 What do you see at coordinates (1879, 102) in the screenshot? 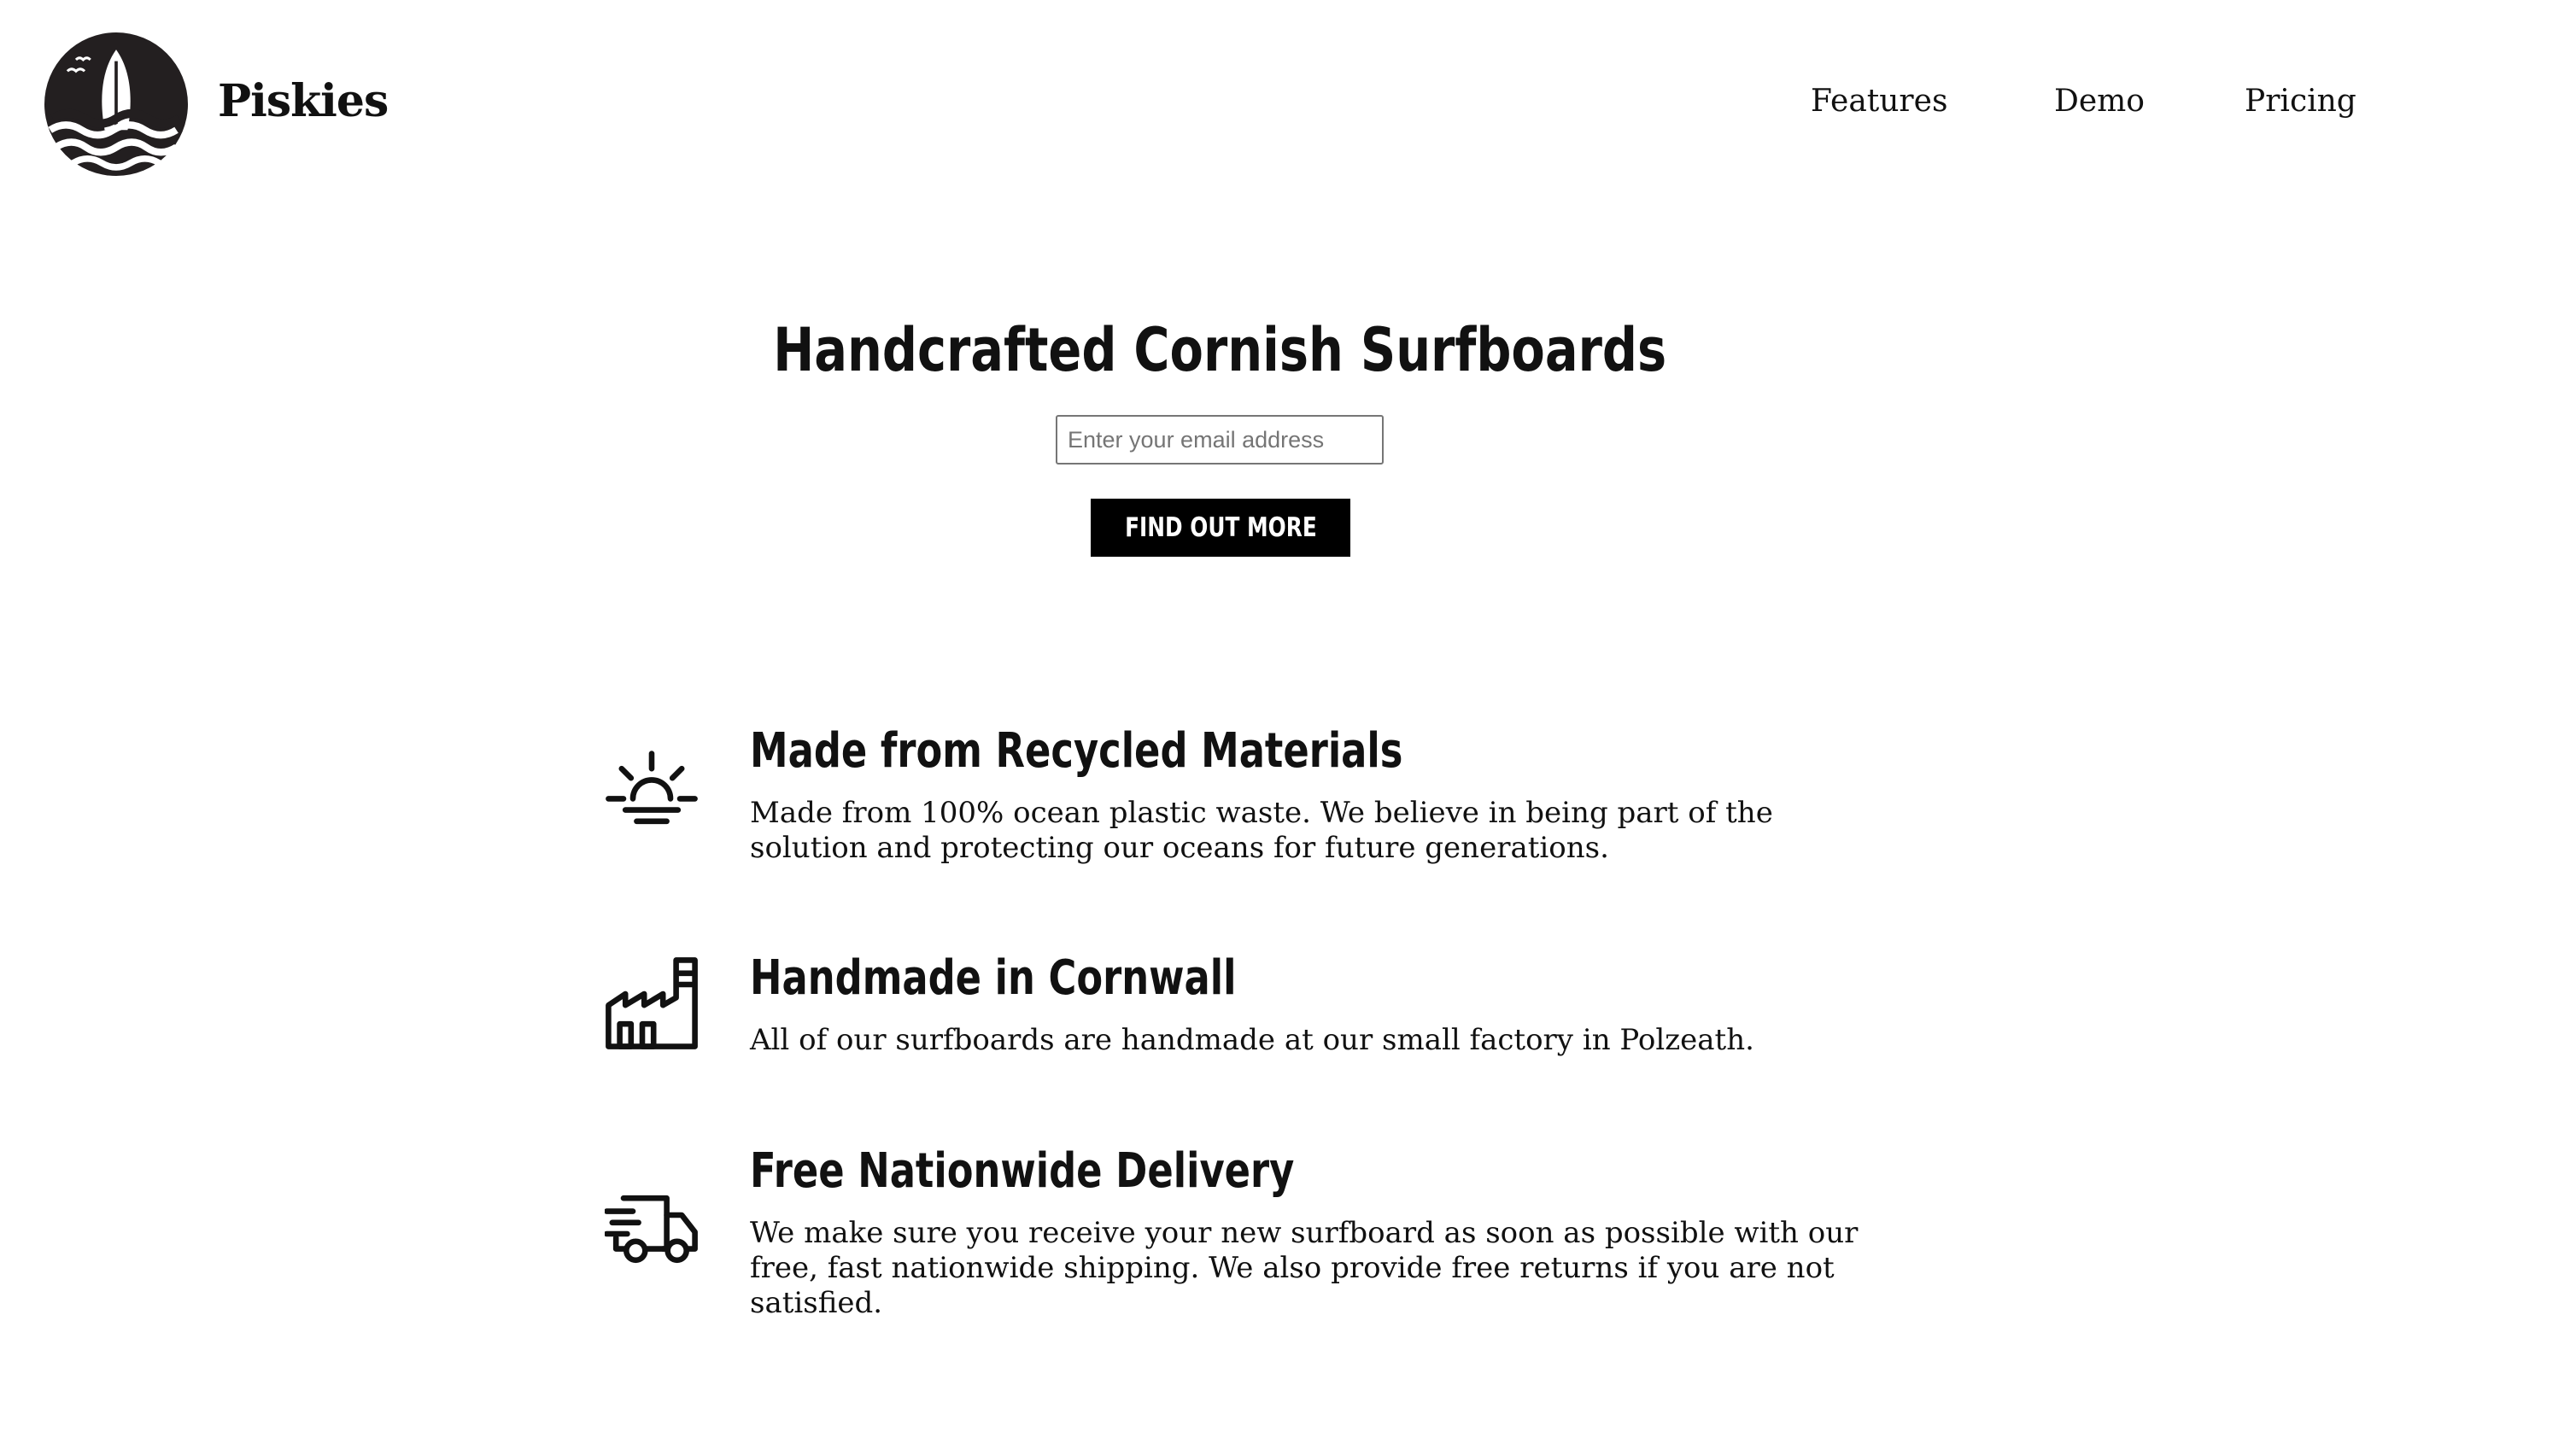
I see `nav-link-features: Features` at bounding box center [1879, 102].